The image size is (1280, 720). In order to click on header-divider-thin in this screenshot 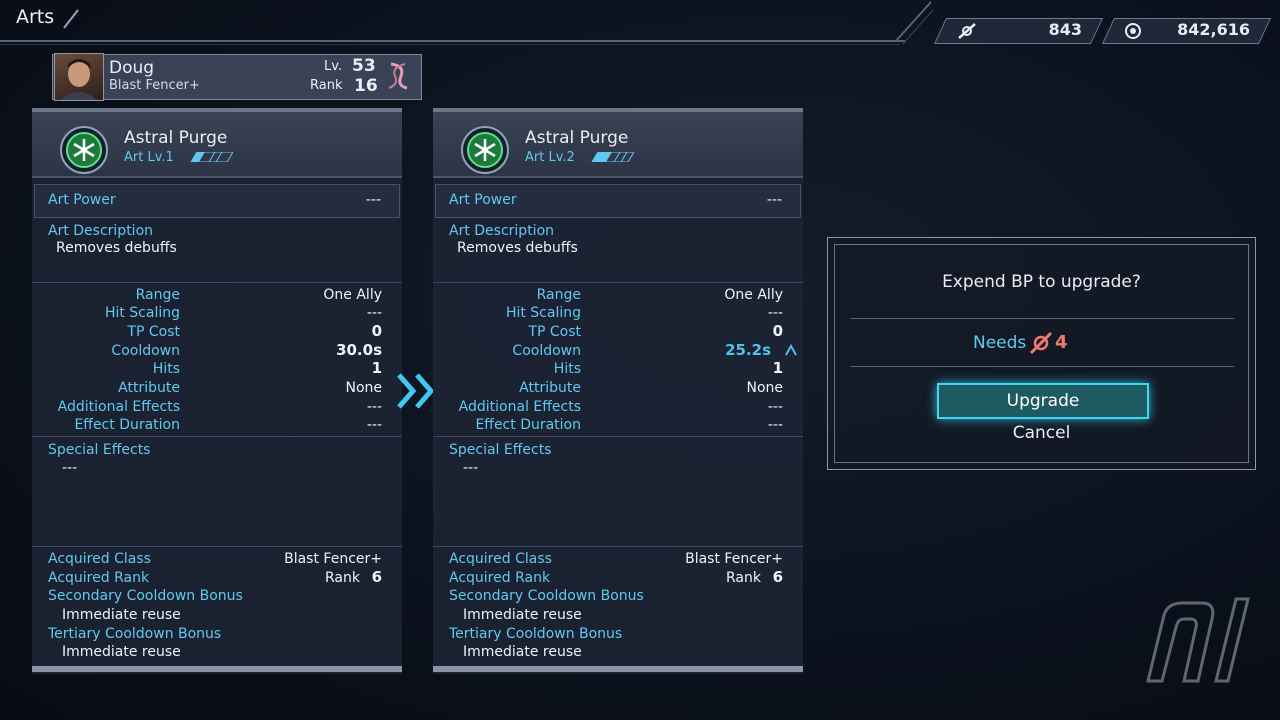, I will do `click(450, 44)`.